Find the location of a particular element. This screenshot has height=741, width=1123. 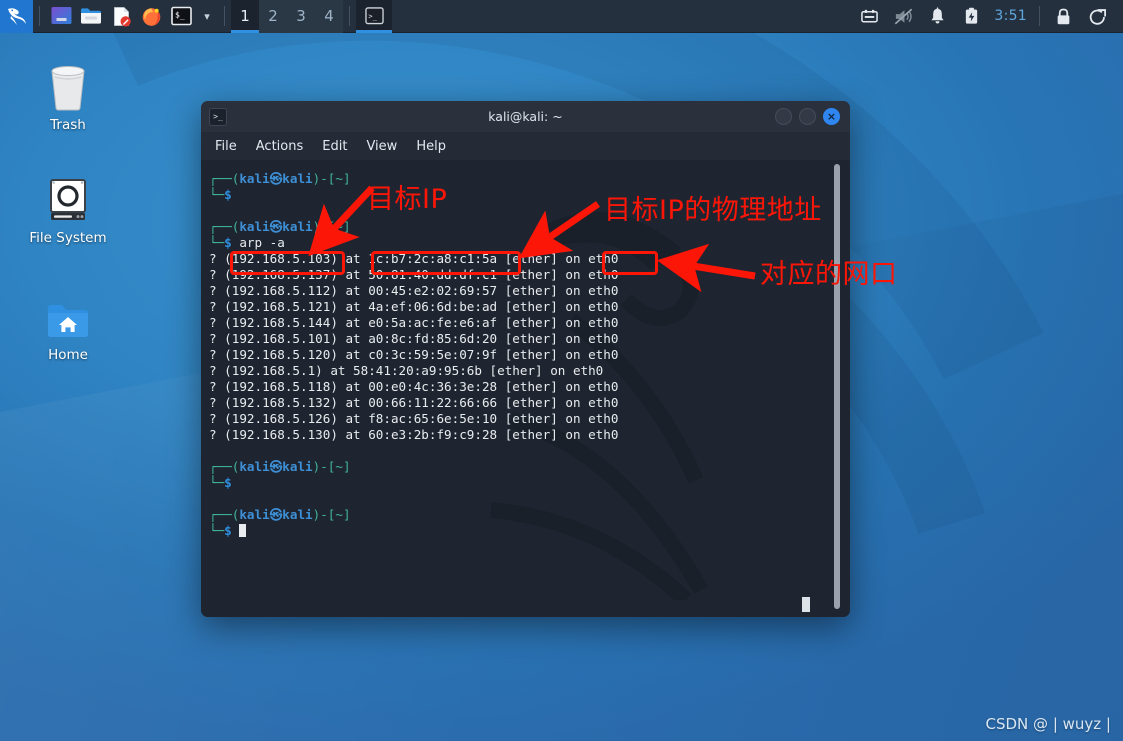

top-panel: $_ ▾ 1 2 3 4 >_ 3:51 is located at coordinates (561, 16).